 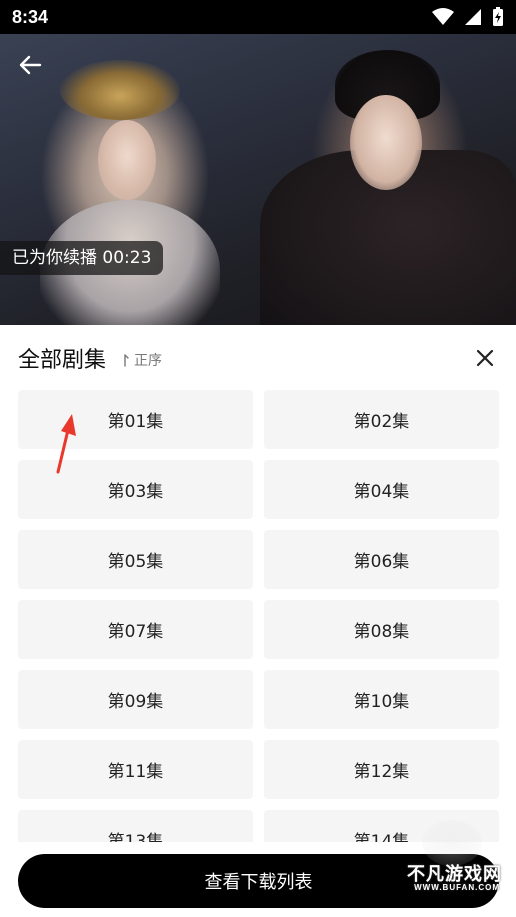 I want to click on episode-button: 第05集, so click(x=135, y=559).